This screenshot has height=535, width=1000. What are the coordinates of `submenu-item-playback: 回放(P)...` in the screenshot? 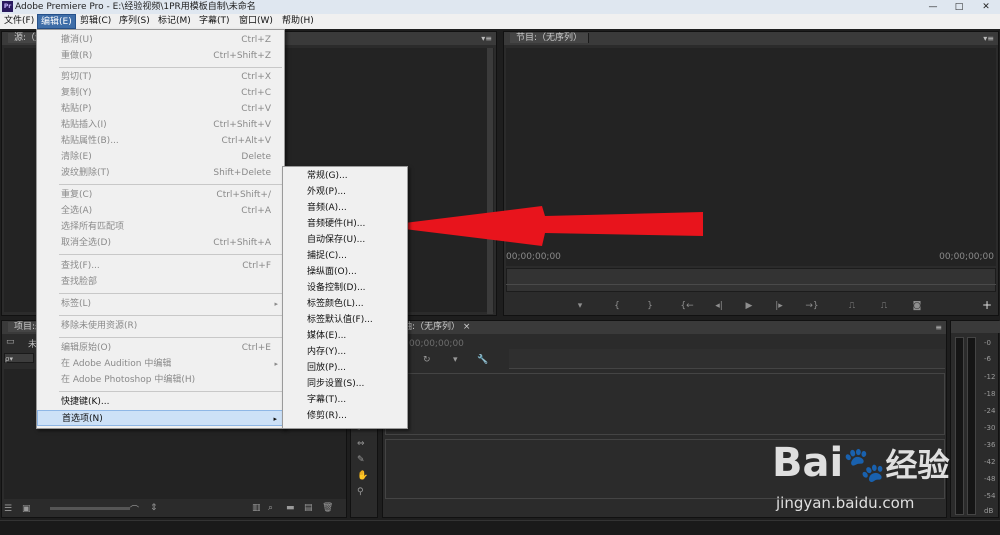 It's located at (326, 368).